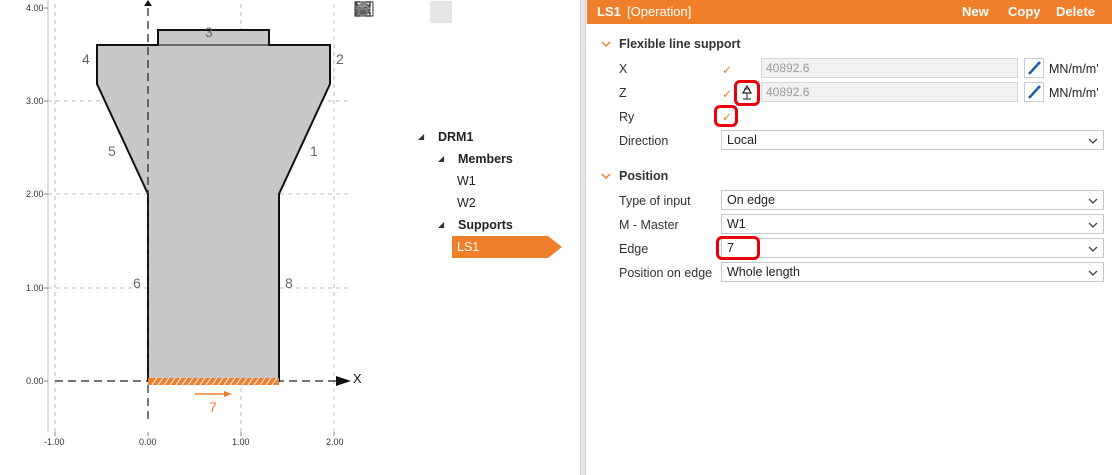  I want to click on solid-cube-icon, so click(416, 12).